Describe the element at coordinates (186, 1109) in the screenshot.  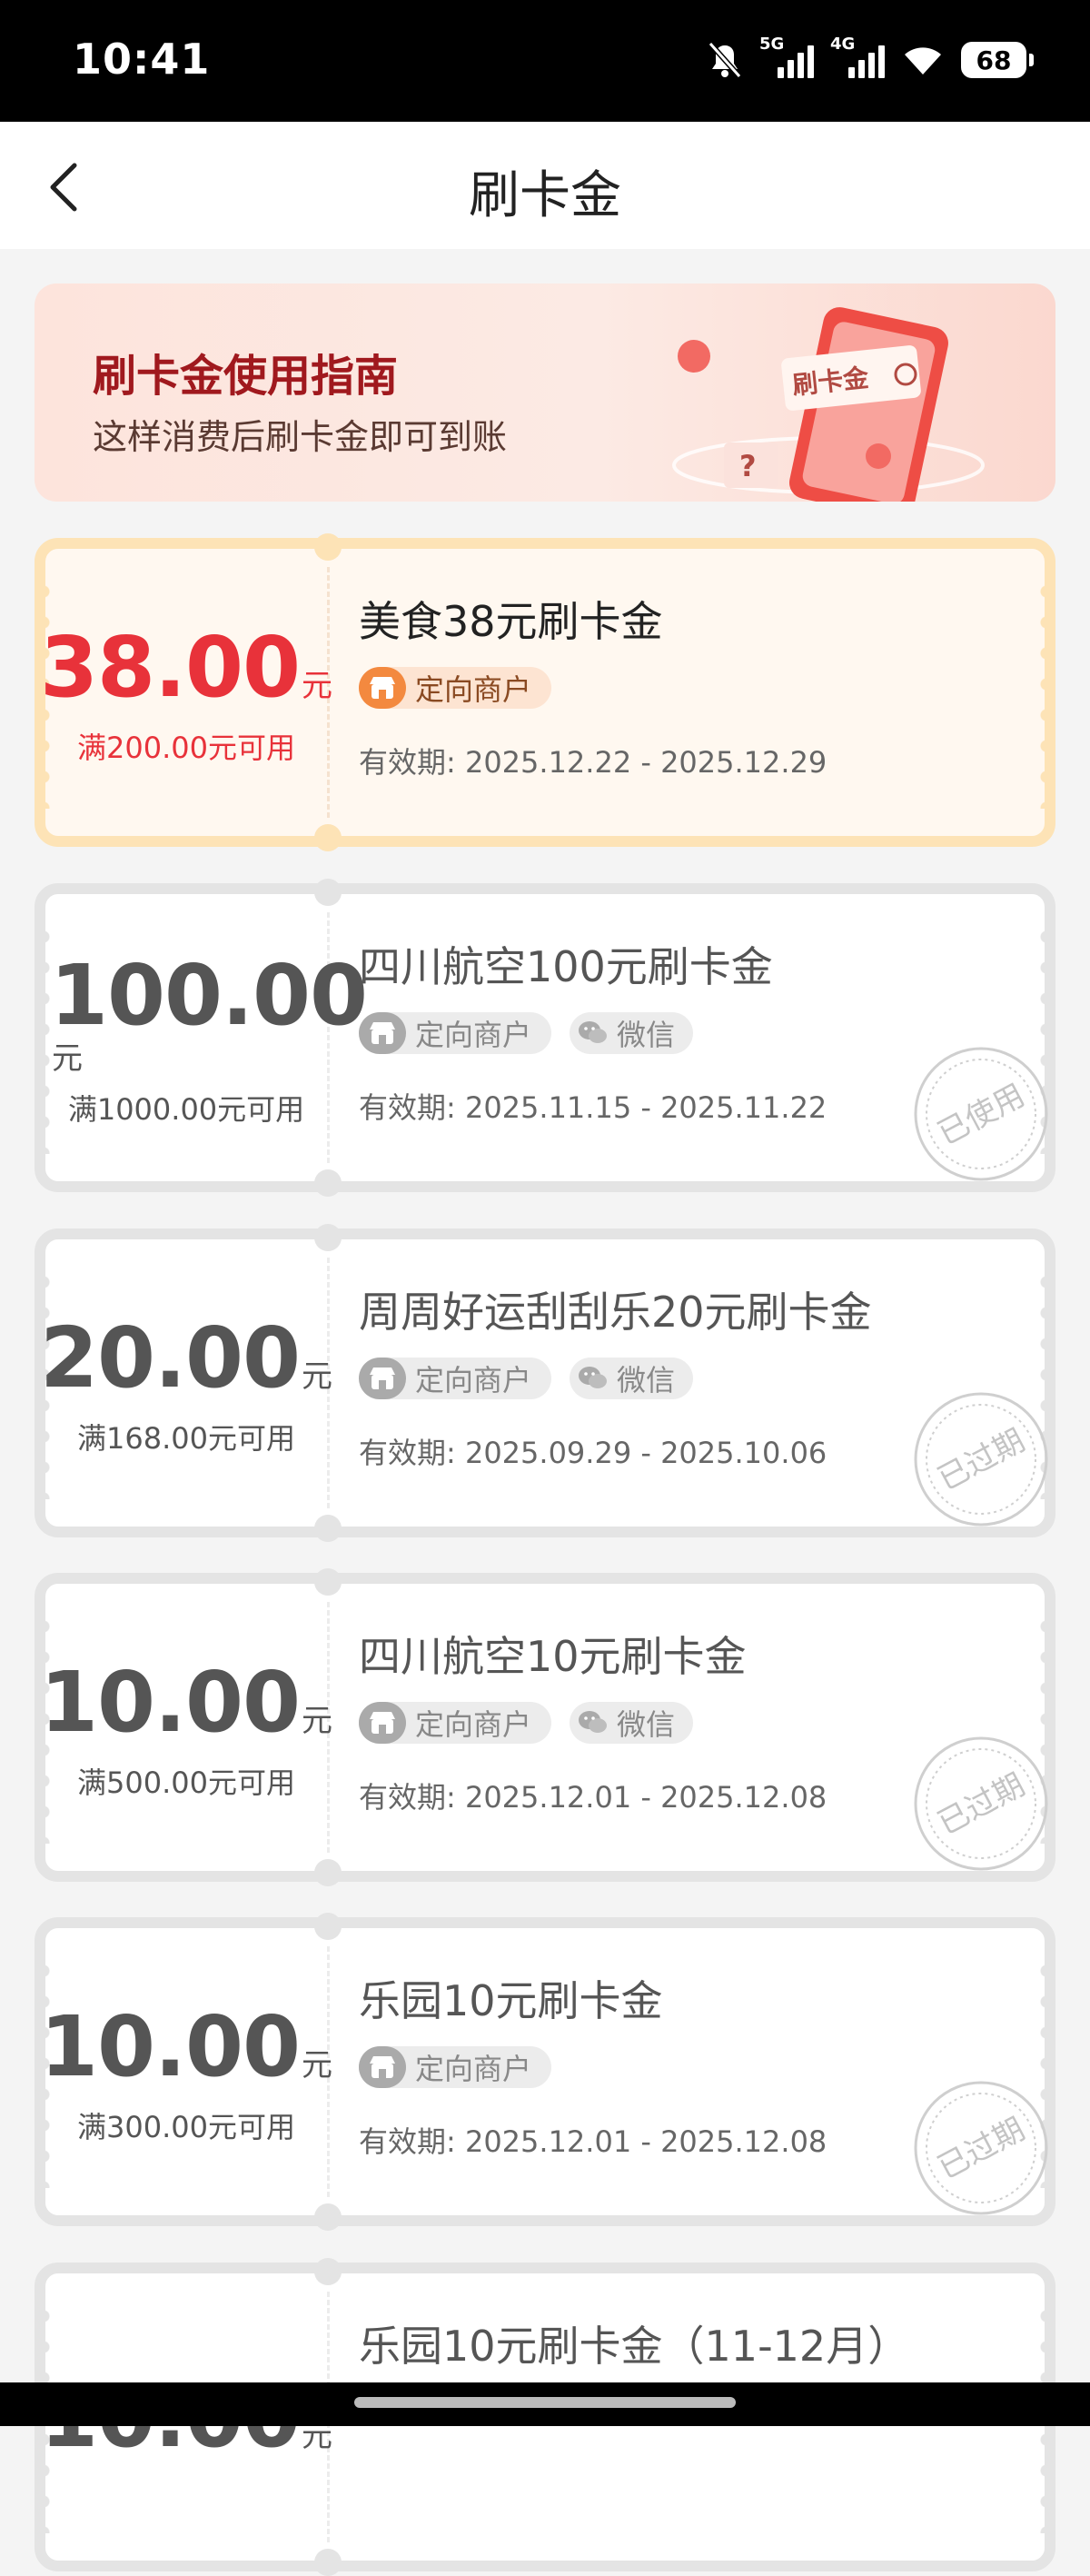
I see `coupon-threshold: 满1000.00元可用` at that location.